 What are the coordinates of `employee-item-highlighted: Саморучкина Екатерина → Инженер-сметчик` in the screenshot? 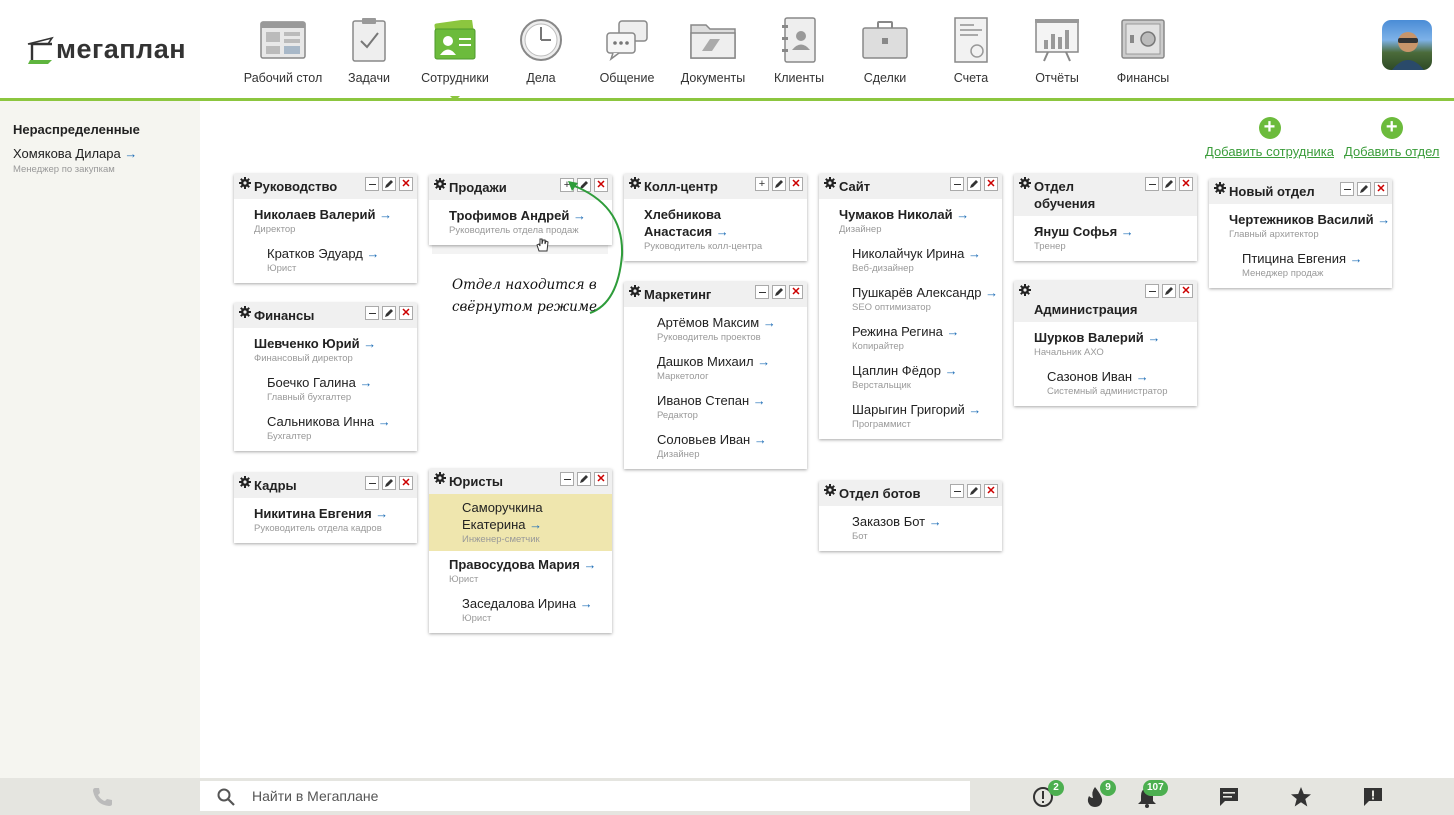 It's located at (520, 522).